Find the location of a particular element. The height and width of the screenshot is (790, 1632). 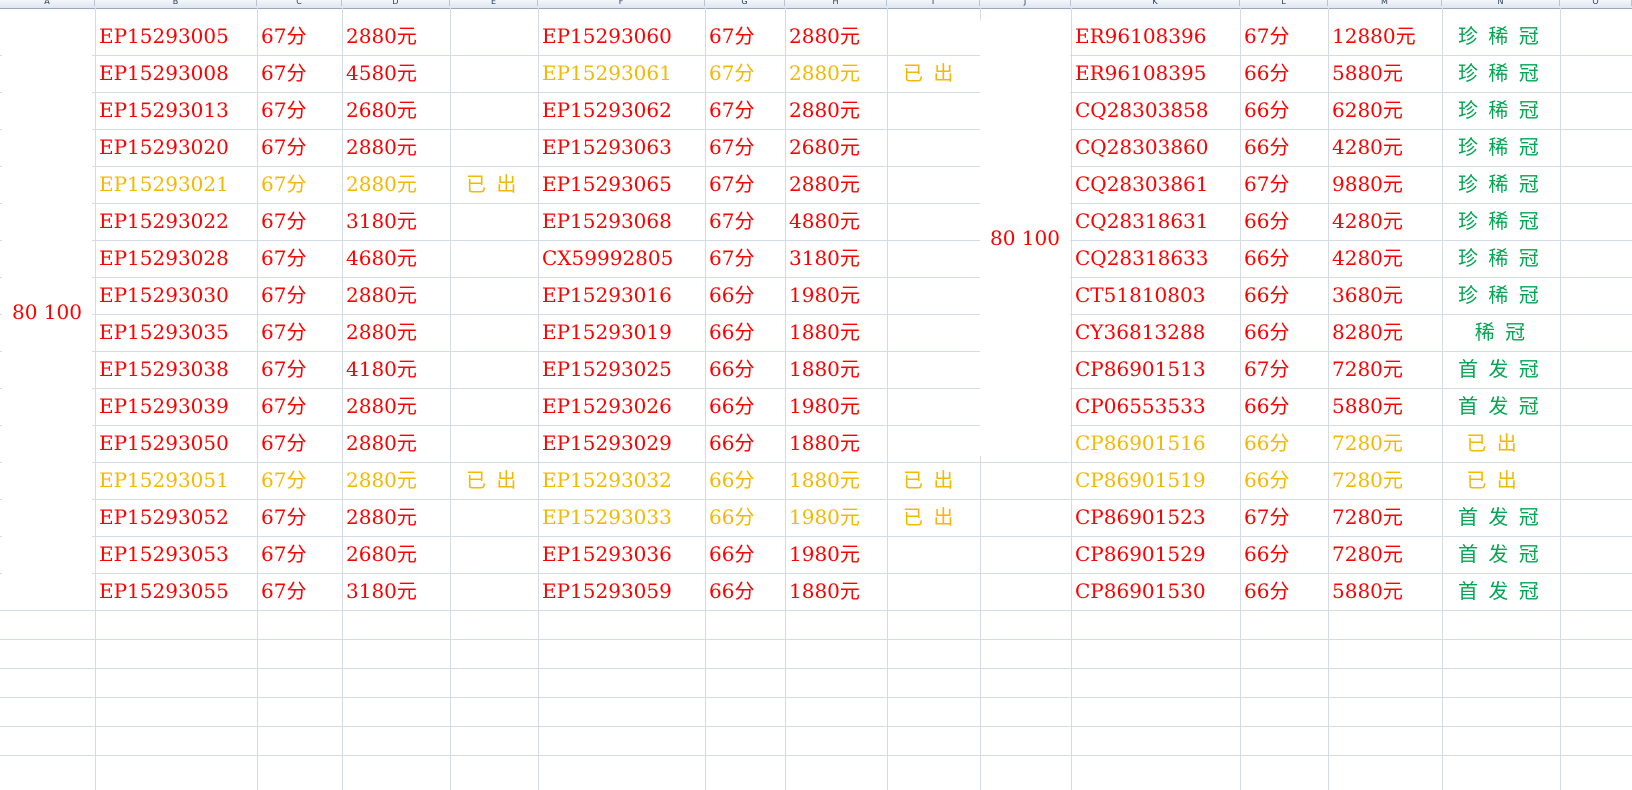

column-header-j: J is located at coordinates (1025, 3).